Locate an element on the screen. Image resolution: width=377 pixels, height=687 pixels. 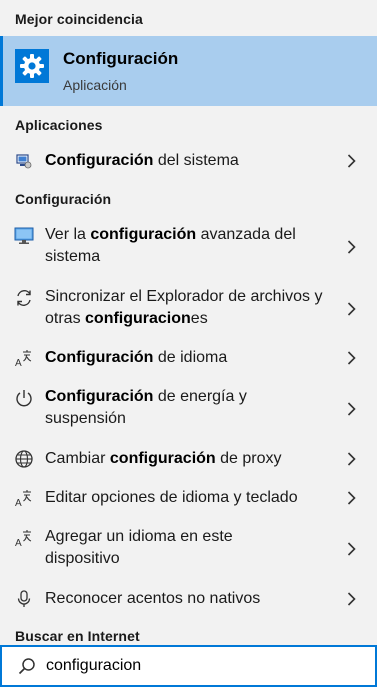
monitor-icon is located at coordinates (24, 236).